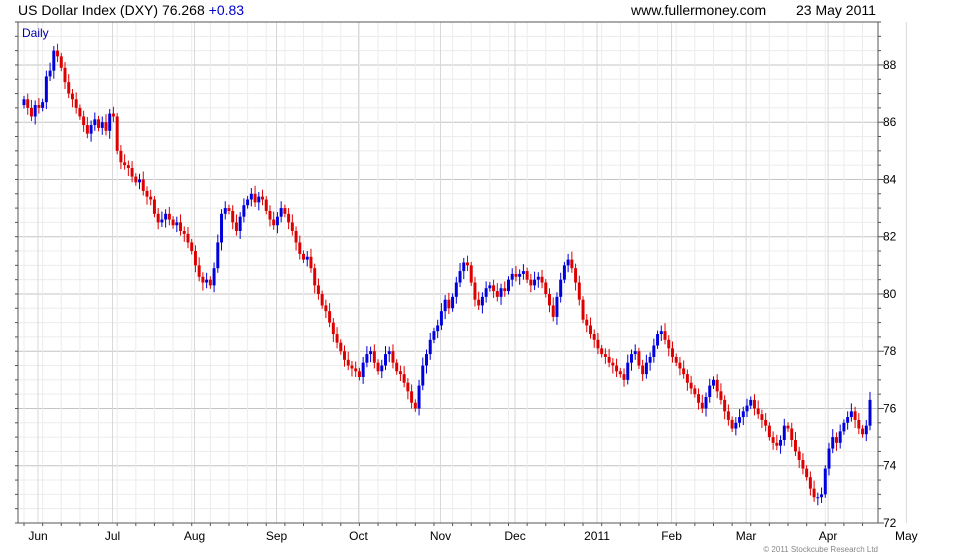 The image size is (960, 560). Describe the element at coordinates (194, 536) in the screenshot. I see `x-tick-label: Aug` at that location.